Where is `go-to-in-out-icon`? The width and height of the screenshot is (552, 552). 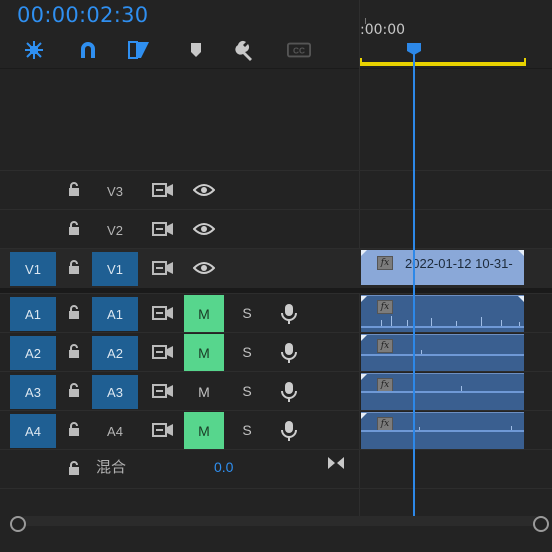
go-to-in-out-icon is located at coordinates (336, 463).